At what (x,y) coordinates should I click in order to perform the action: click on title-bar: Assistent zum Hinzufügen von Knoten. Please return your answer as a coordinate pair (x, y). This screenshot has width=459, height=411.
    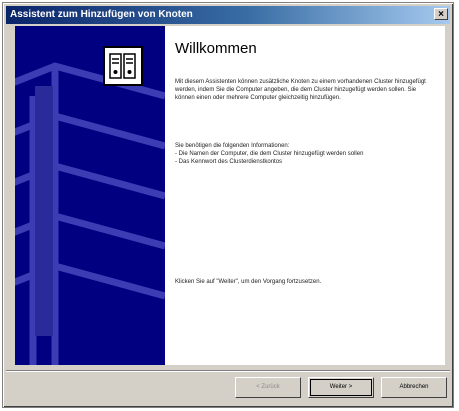
    Looking at the image, I should click on (228, 15).